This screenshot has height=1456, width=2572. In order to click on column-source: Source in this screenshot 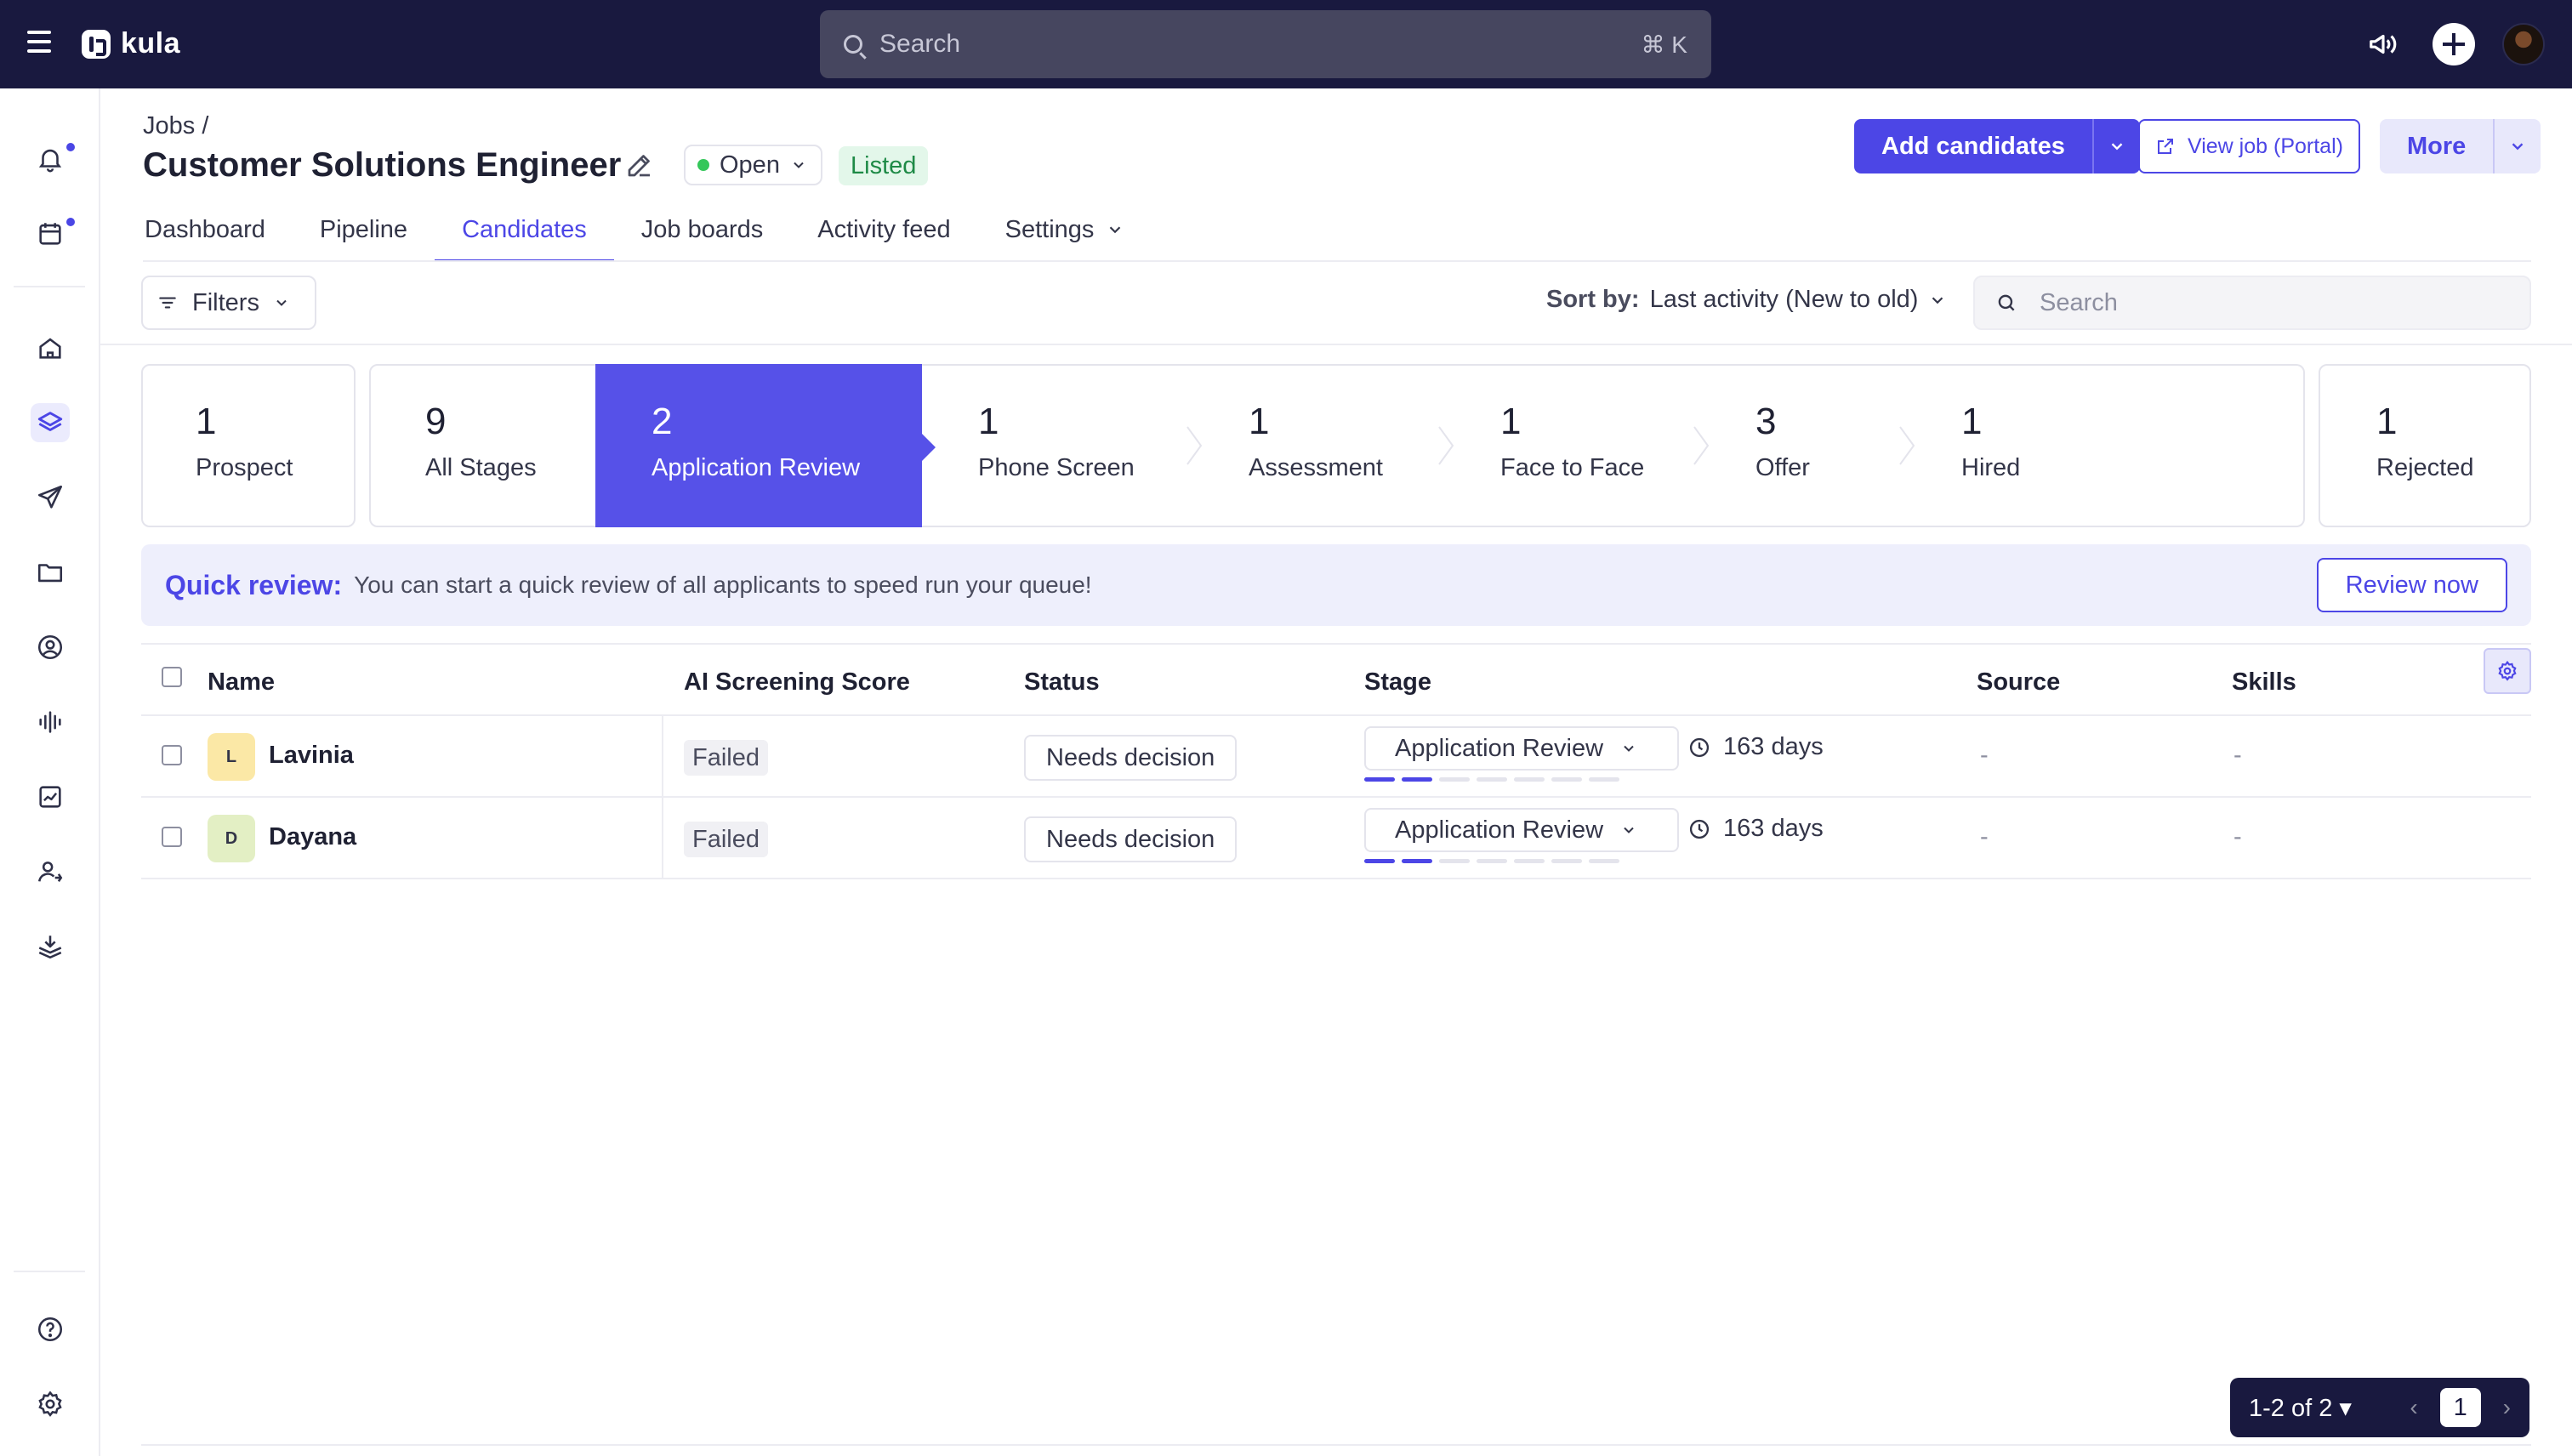, I will do `click(2019, 682)`.